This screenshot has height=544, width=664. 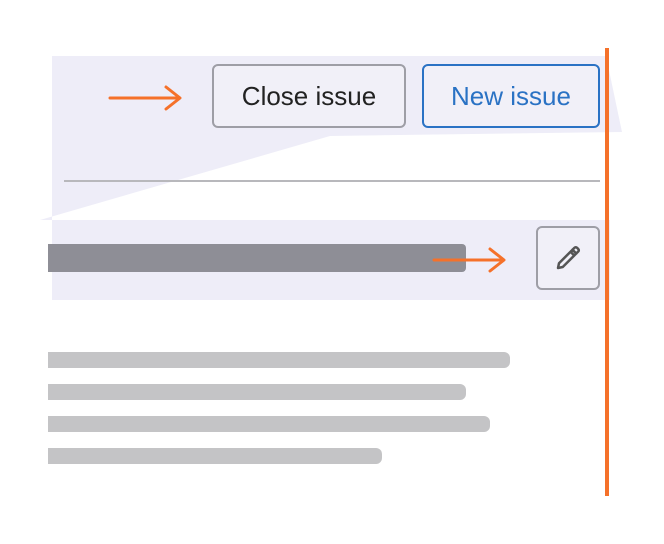 I want to click on new-issue-button: New issue, so click(x=511, y=96).